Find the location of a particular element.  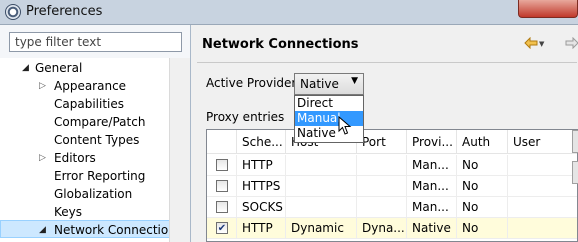

header-separator is located at coordinates (387, 62).